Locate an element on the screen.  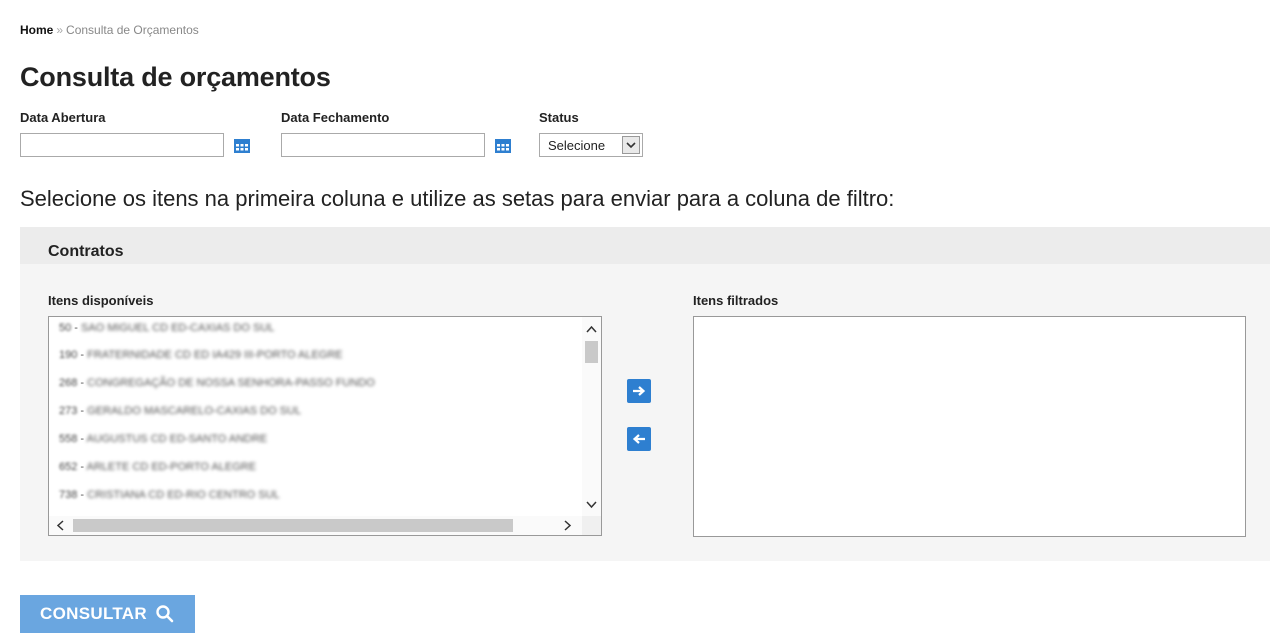
horizontal-scrollbar is located at coordinates (316, 525).